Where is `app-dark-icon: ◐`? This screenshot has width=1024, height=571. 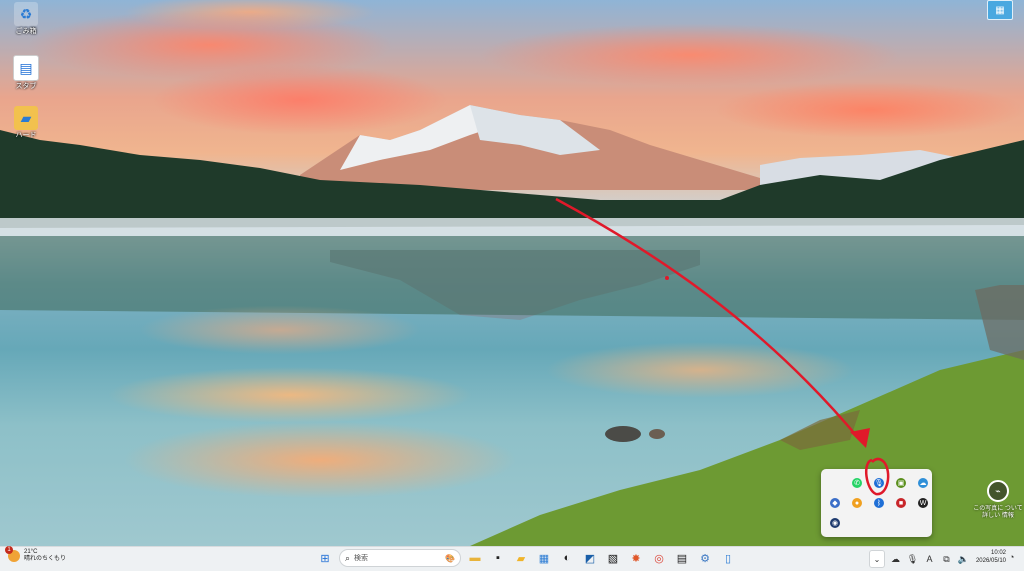
app-dark-icon: ◐ is located at coordinates (567, 558).